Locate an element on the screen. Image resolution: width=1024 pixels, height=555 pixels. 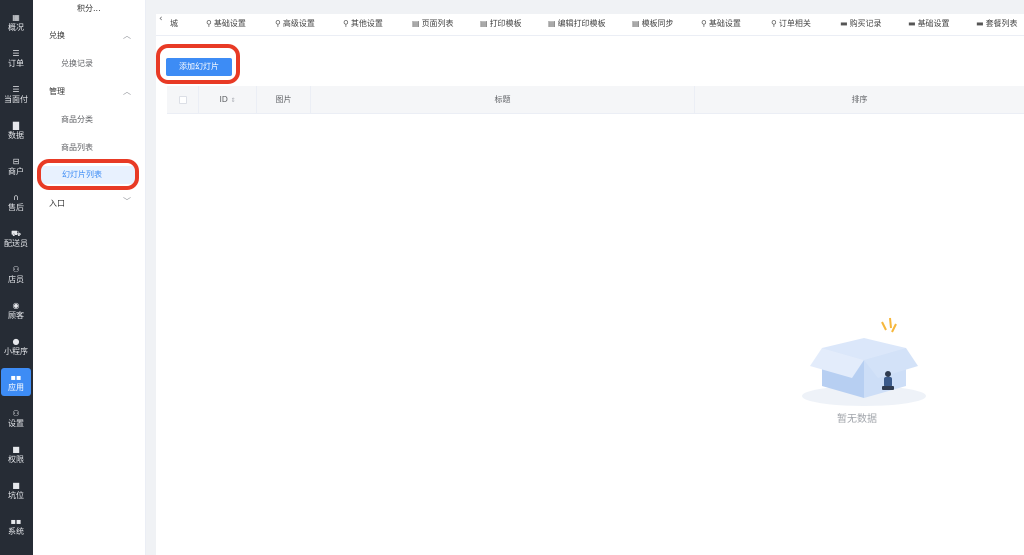
rail-item-icon: ◉ is located at coordinates (16, 305).